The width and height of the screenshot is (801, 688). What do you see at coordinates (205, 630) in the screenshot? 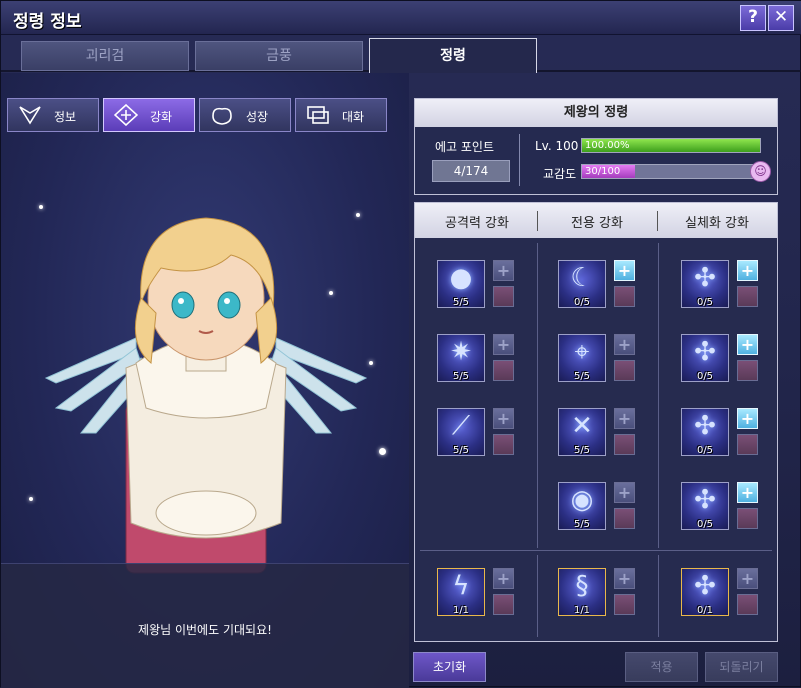
I see `speech-text: 제왕님 이번에도 기대되요!` at bounding box center [205, 630].